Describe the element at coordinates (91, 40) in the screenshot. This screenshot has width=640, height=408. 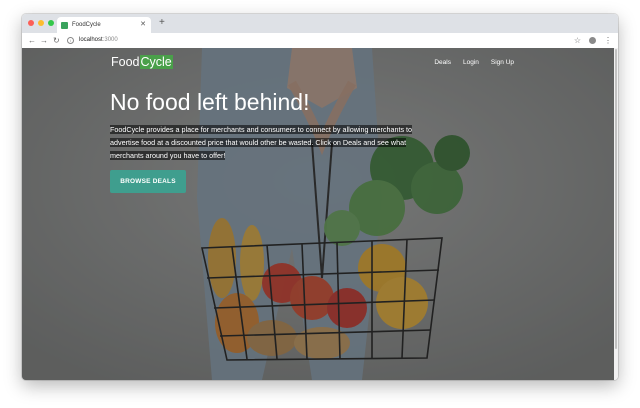
I see `url-host: localhost` at that location.